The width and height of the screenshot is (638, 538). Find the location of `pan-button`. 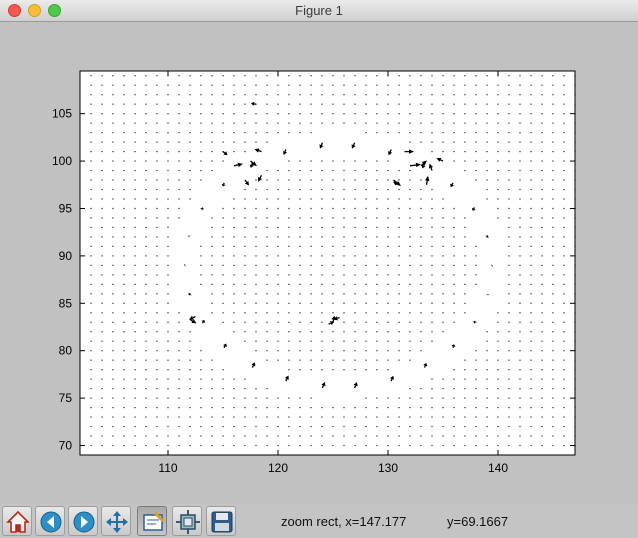

pan-button is located at coordinates (116, 521).